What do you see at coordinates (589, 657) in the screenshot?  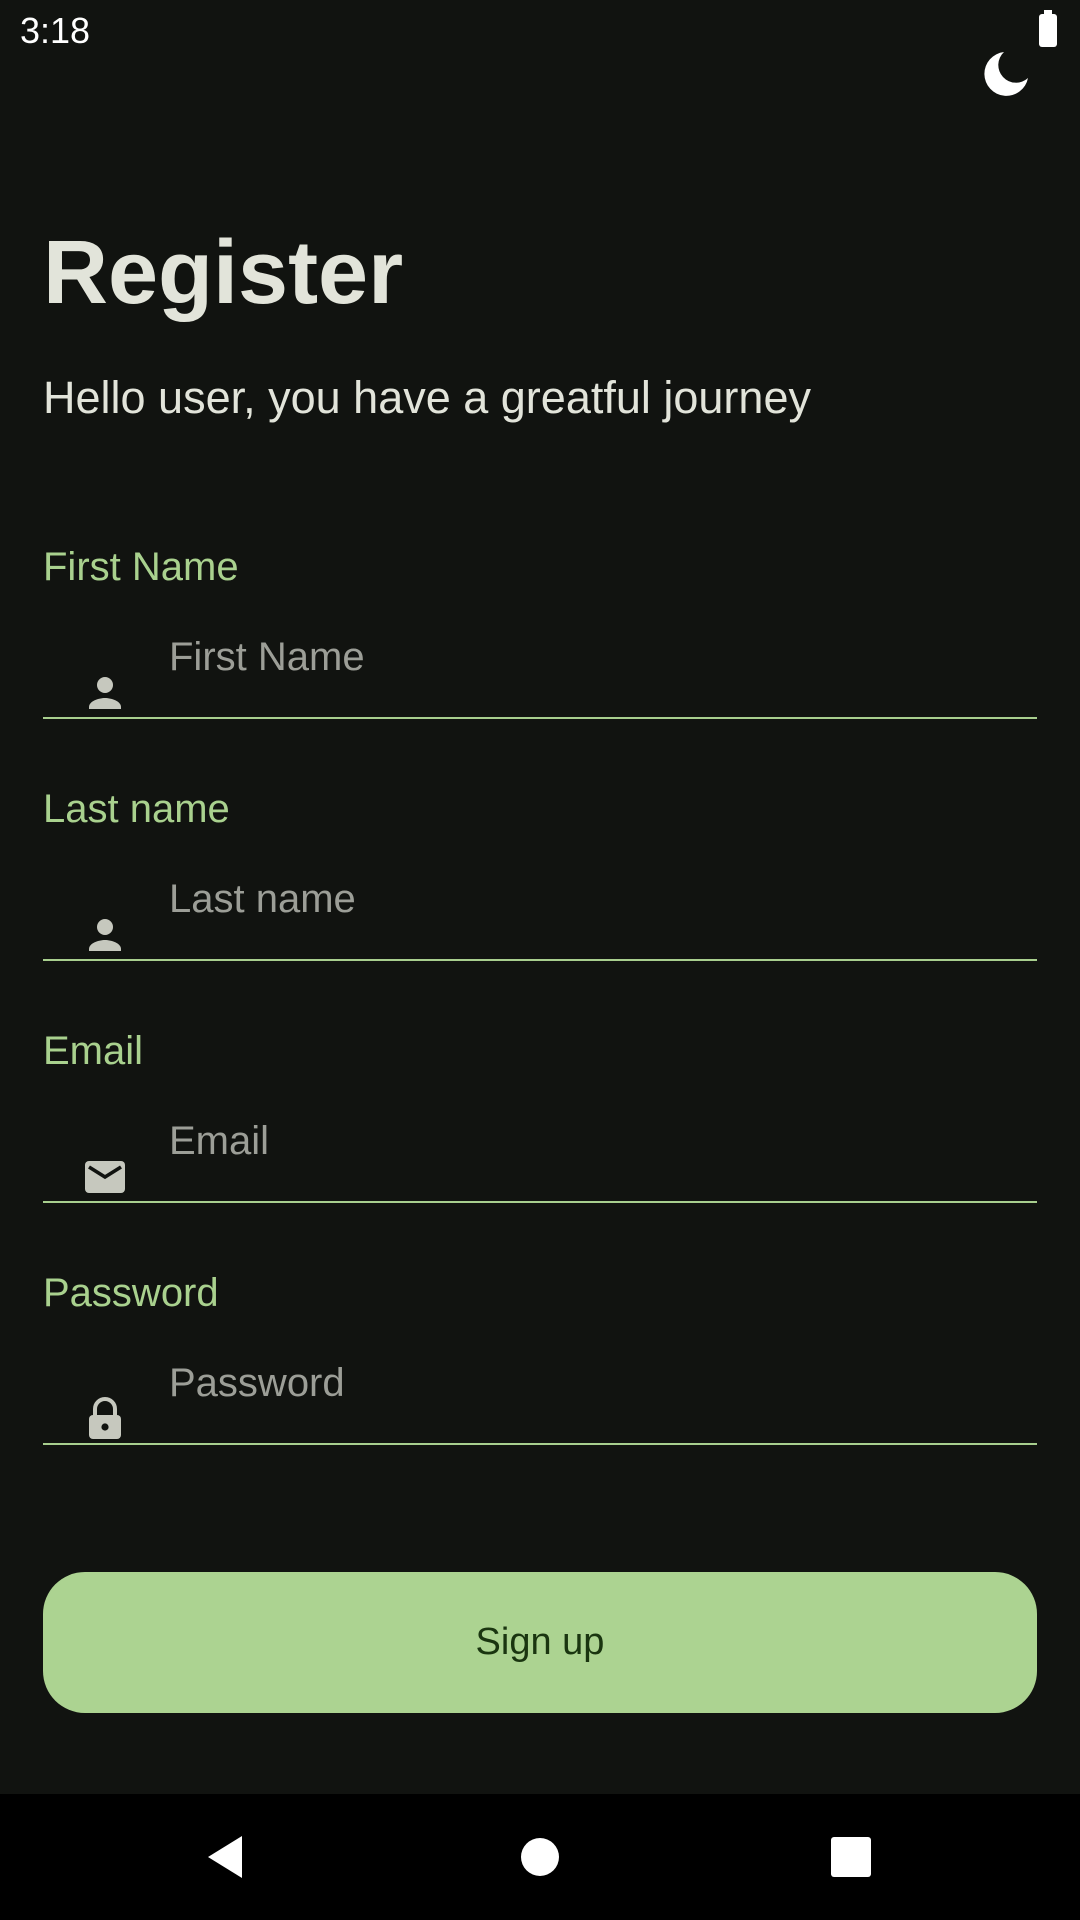 I see `first-name-input` at bounding box center [589, 657].